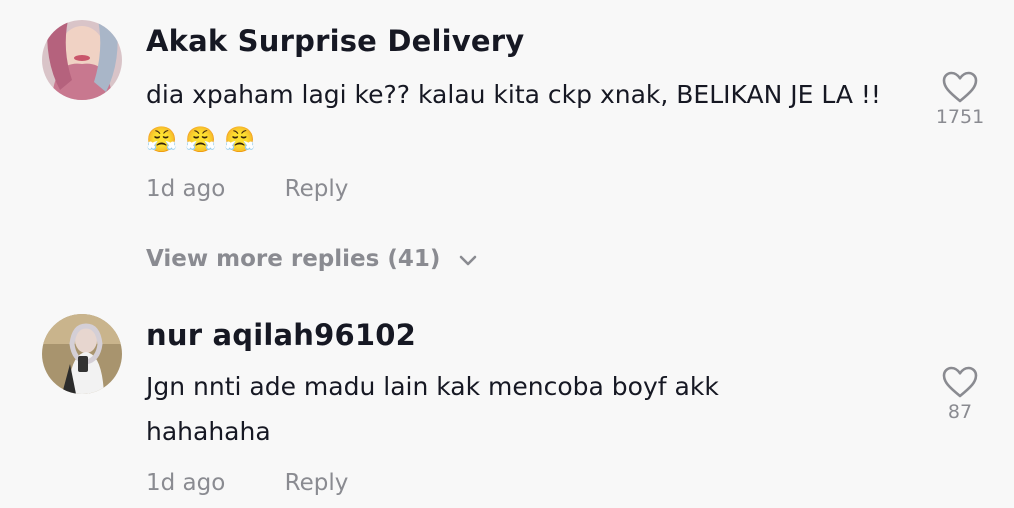 Image resolution: width=1014 pixels, height=508 pixels. What do you see at coordinates (960, 412) in the screenshot?
I see `like-count: 87` at bounding box center [960, 412].